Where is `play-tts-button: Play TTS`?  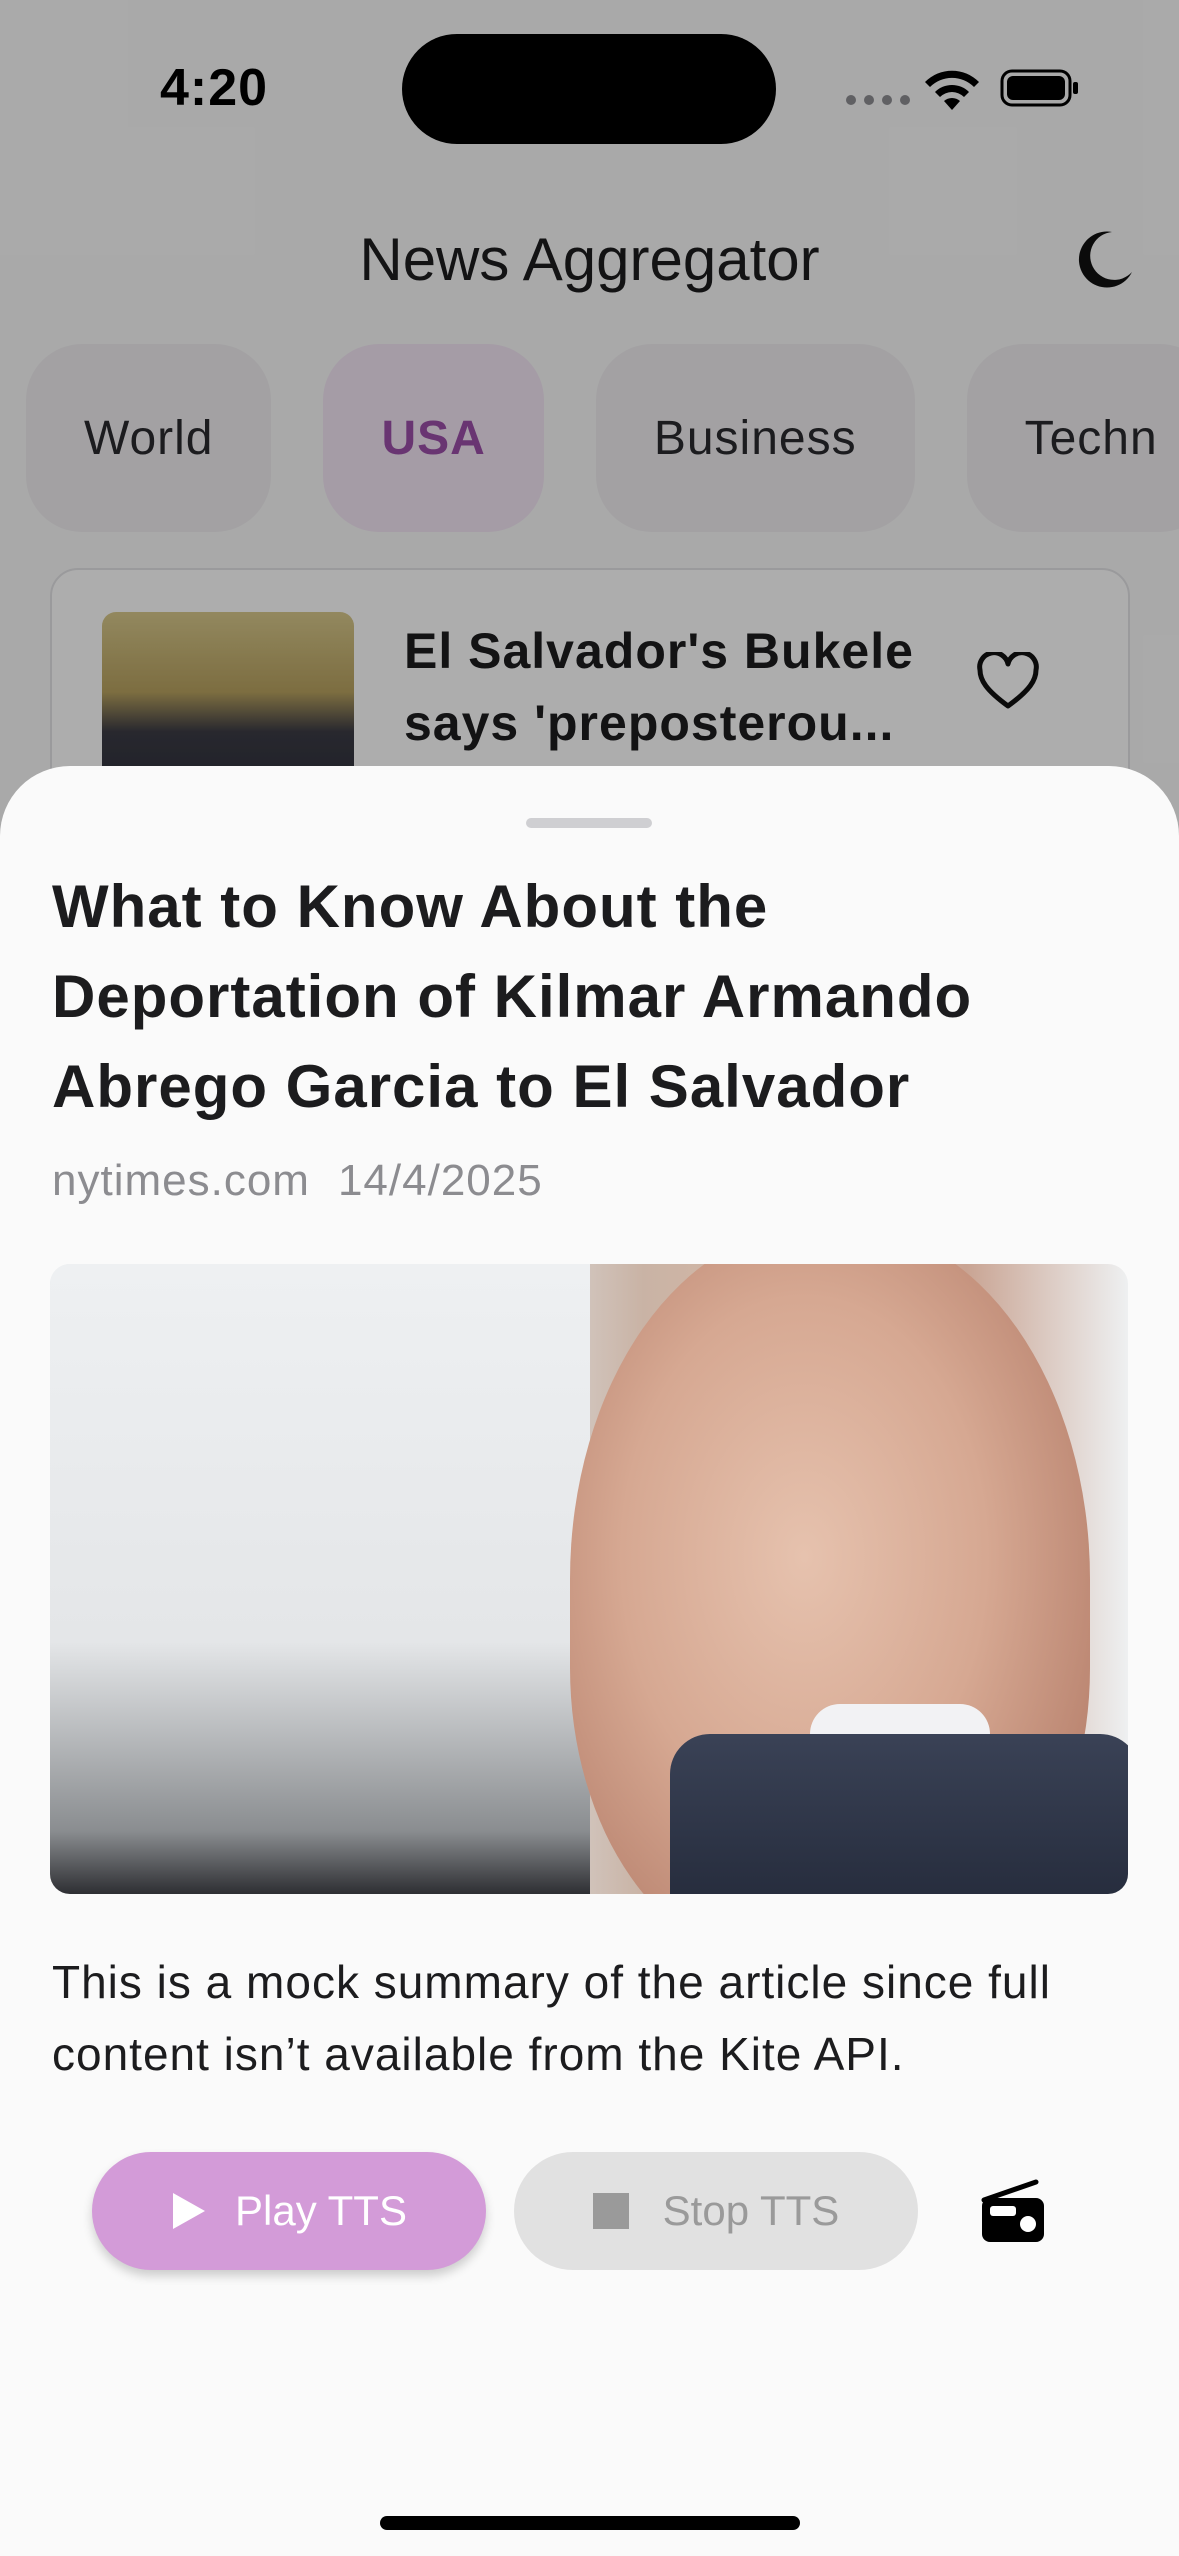 play-tts-button: Play TTS is located at coordinates (289, 2211).